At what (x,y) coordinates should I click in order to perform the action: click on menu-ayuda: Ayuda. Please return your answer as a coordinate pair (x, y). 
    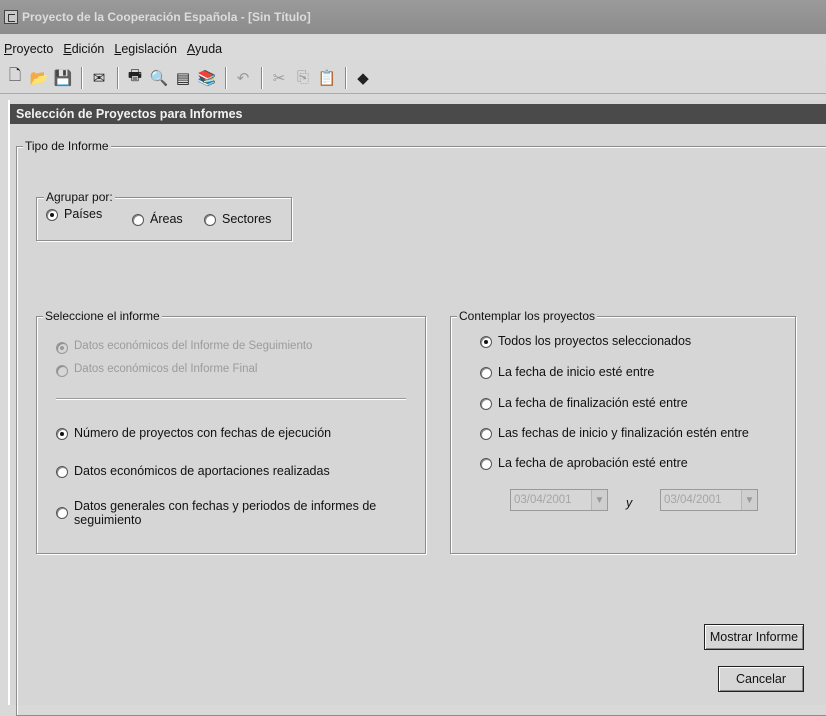
    Looking at the image, I should click on (204, 49).